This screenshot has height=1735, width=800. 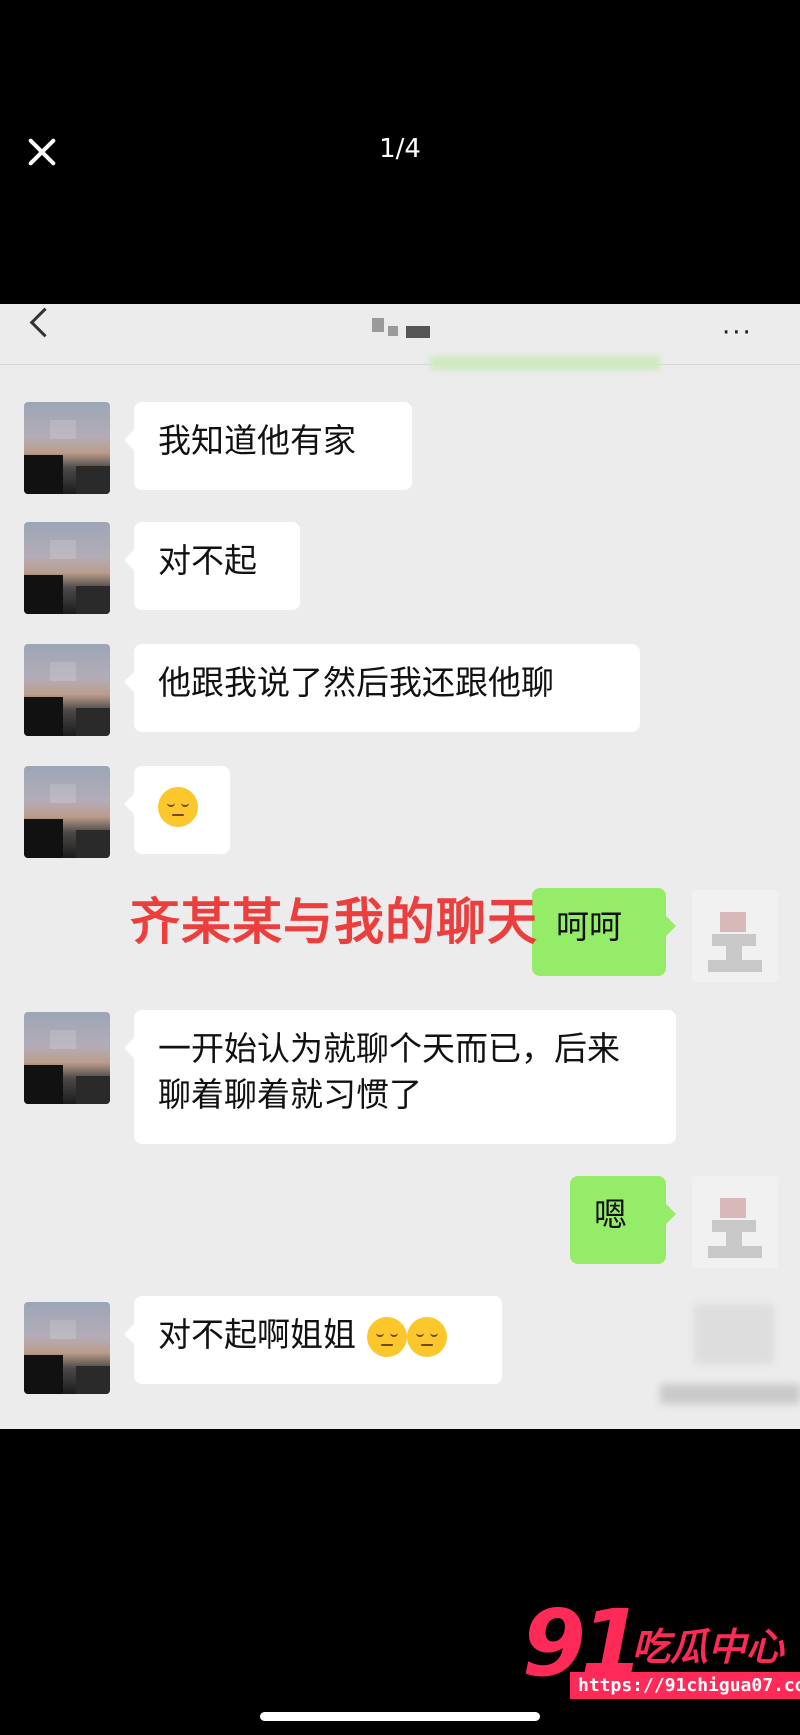 What do you see at coordinates (356, 682) in the screenshot?
I see `message-text: 他跟我说了然后我还跟他聊` at bounding box center [356, 682].